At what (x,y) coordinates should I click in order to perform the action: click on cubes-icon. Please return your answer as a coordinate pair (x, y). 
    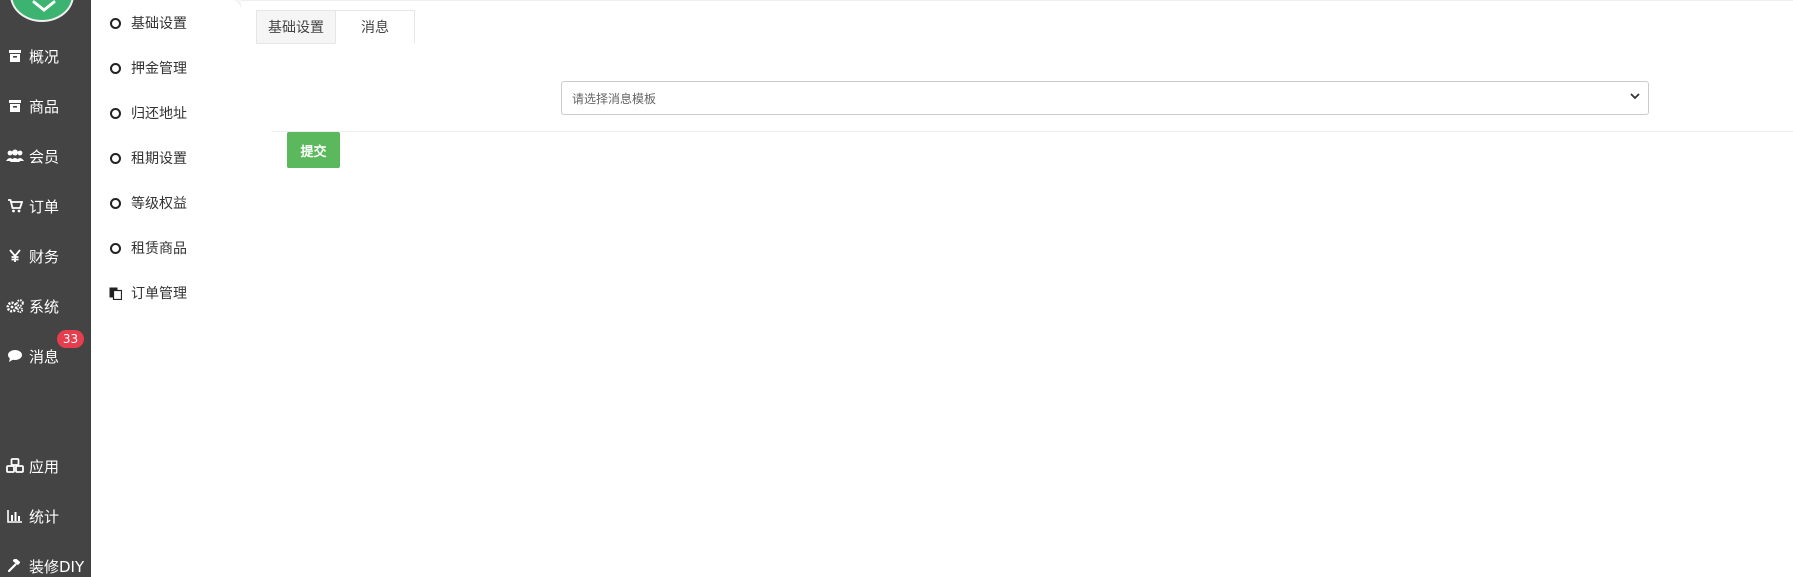
    Looking at the image, I should click on (15, 466).